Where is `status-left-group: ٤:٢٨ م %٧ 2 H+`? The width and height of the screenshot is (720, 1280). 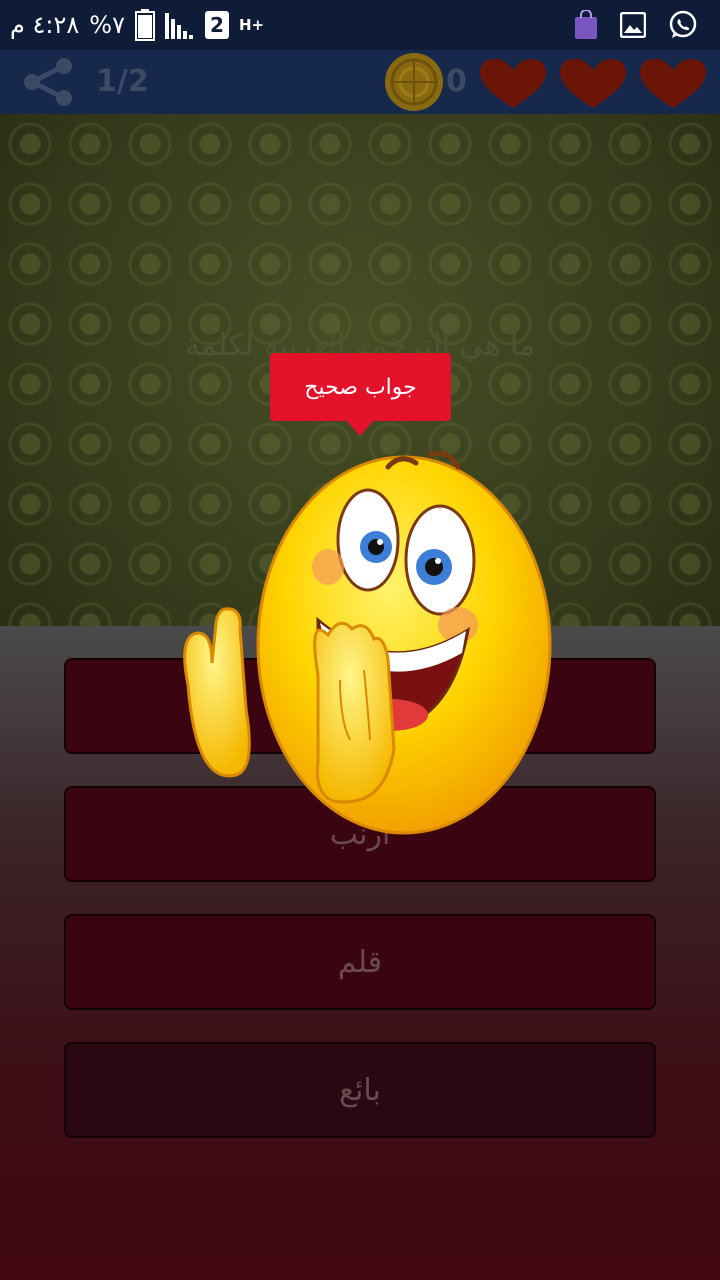
status-left-group: ٤:٢٨ م %٧ 2 H+ is located at coordinates (137, 25).